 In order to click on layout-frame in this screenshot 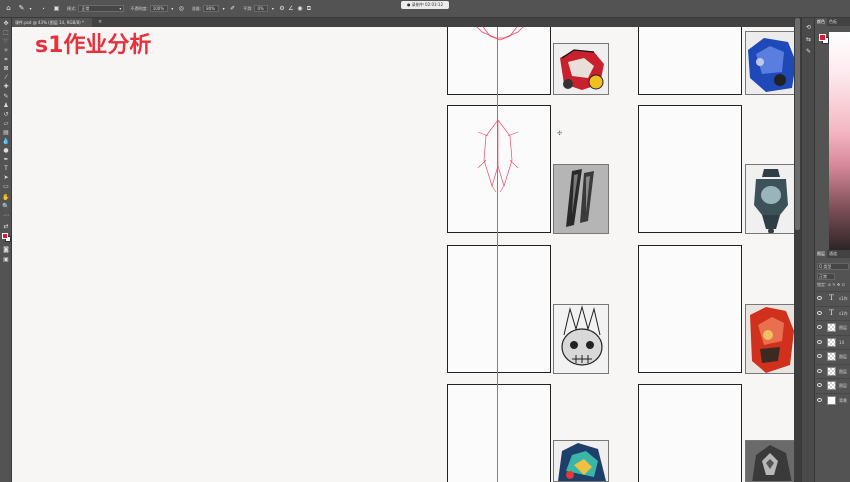, I will do `click(690, 169)`.